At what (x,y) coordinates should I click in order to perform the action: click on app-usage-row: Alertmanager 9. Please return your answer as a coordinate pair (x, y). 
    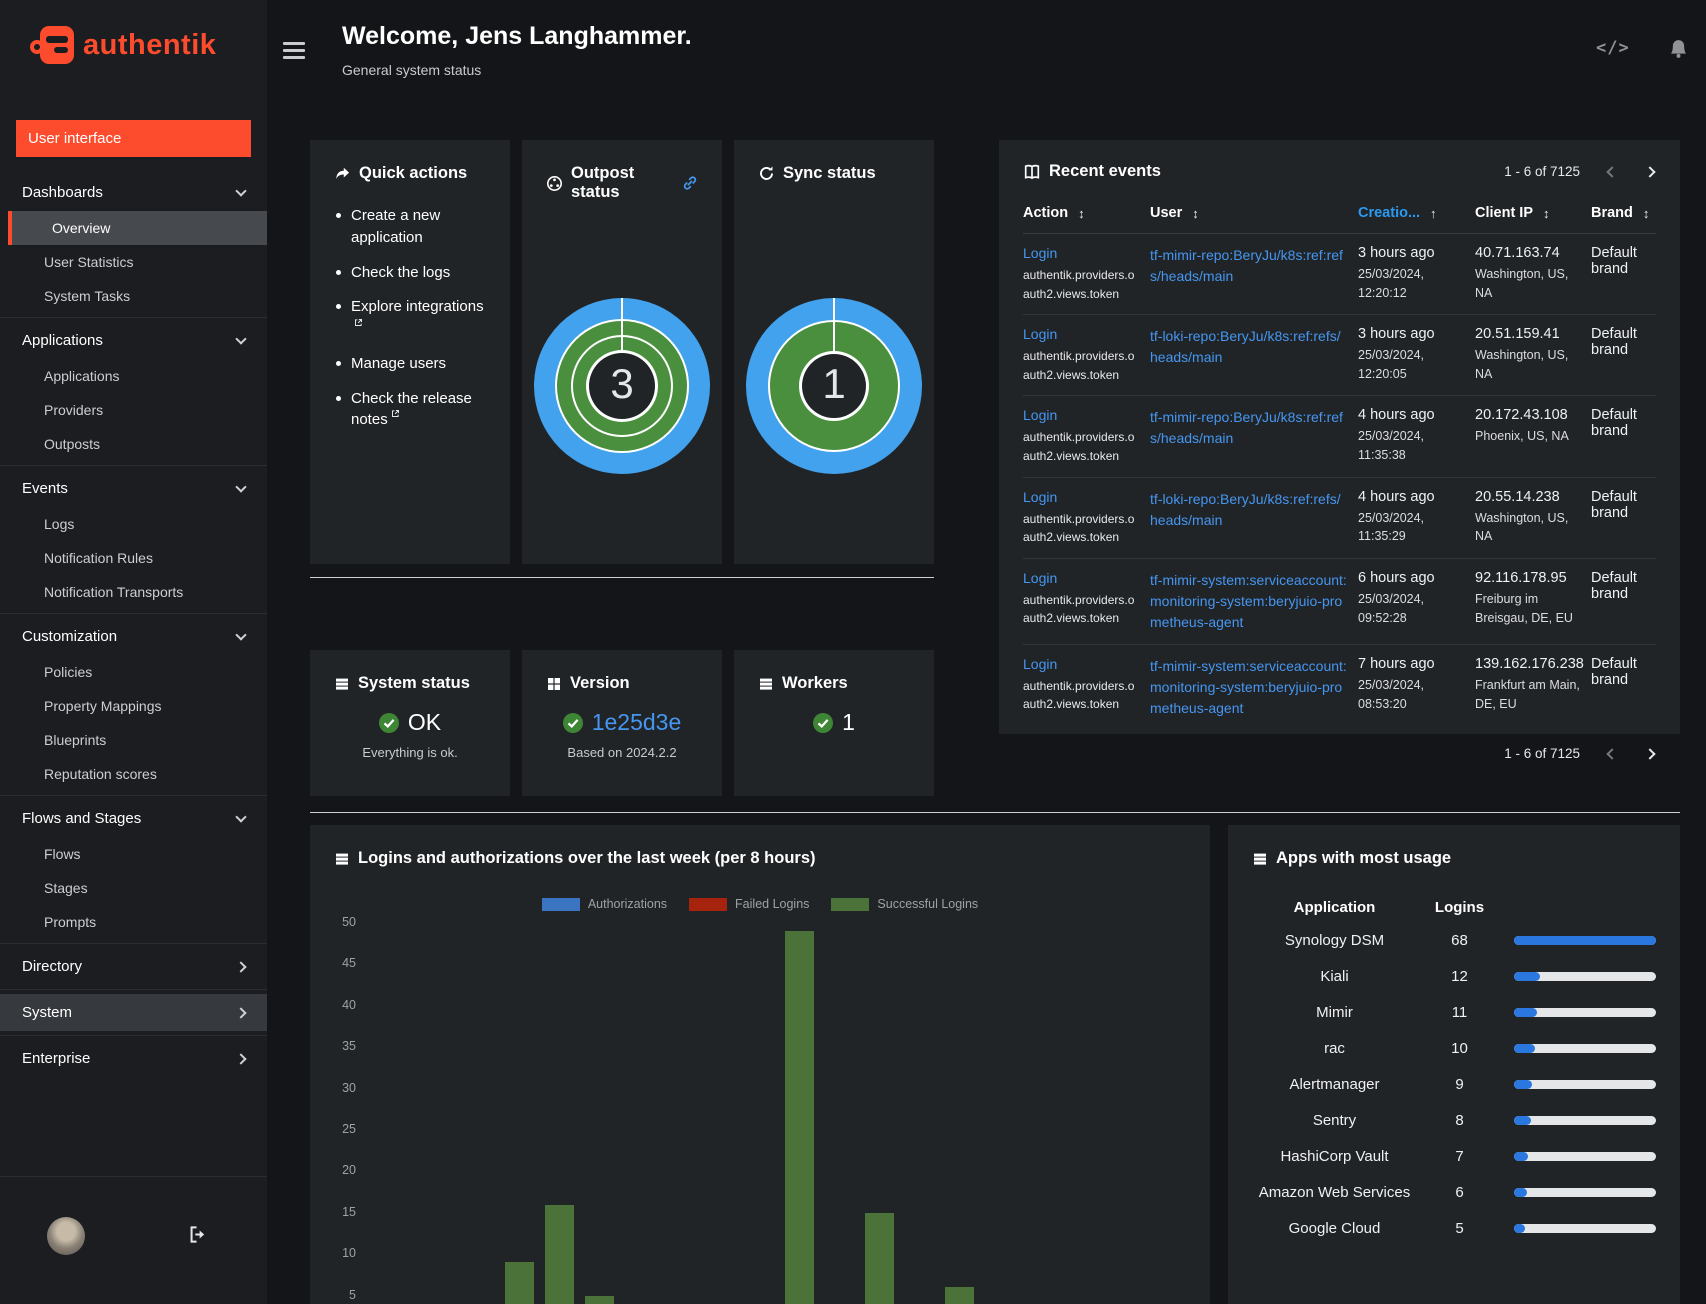
    Looking at the image, I should click on (1454, 1084).